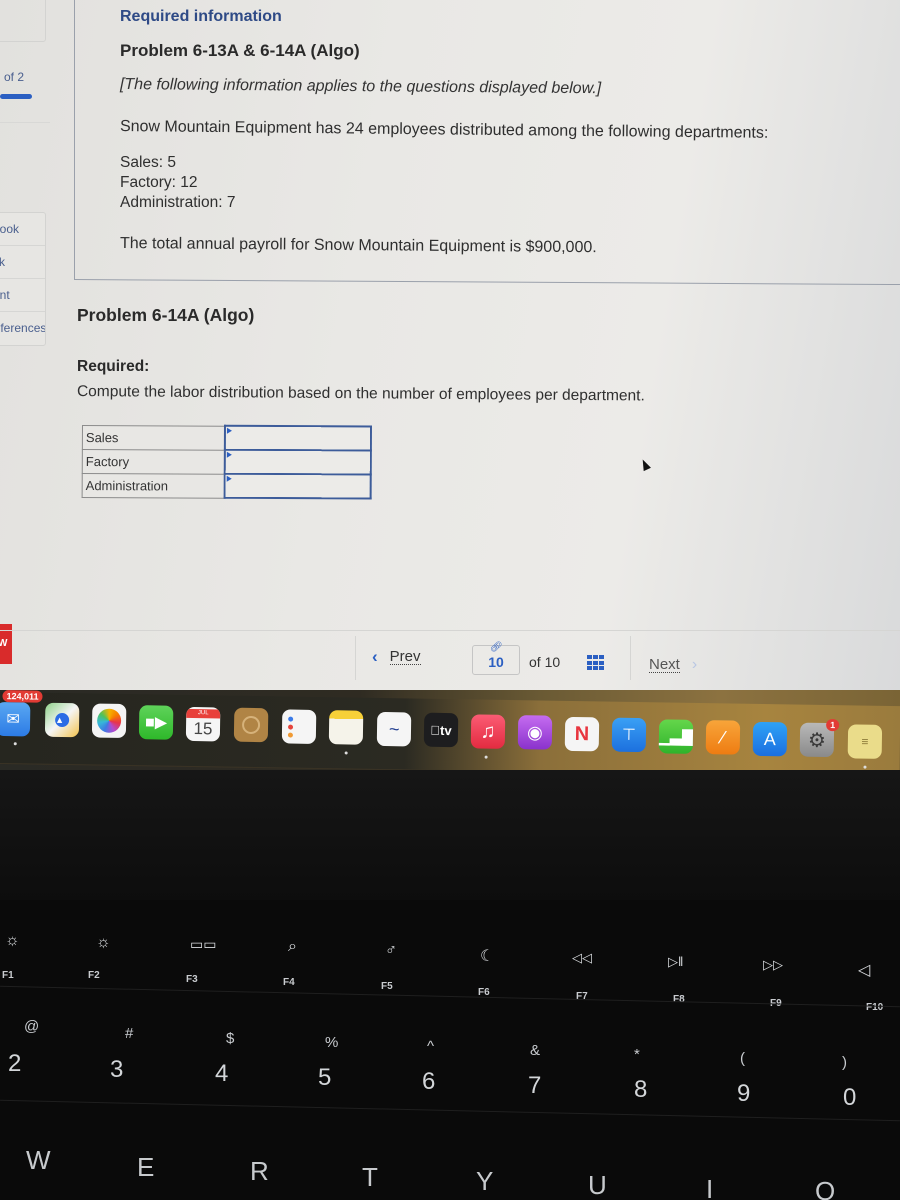 This screenshot has height=1200, width=900. What do you see at coordinates (203, 728) in the screenshot?
I see `calendar-day: 15` at bounding box center [203, 728].